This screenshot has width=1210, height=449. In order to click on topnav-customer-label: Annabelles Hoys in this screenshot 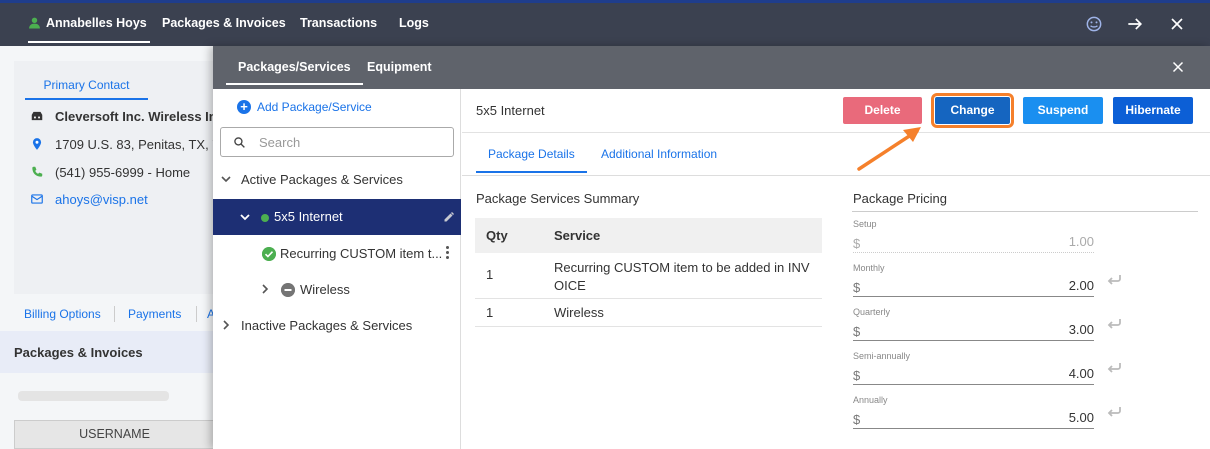, I will do `click(96, 23)`.